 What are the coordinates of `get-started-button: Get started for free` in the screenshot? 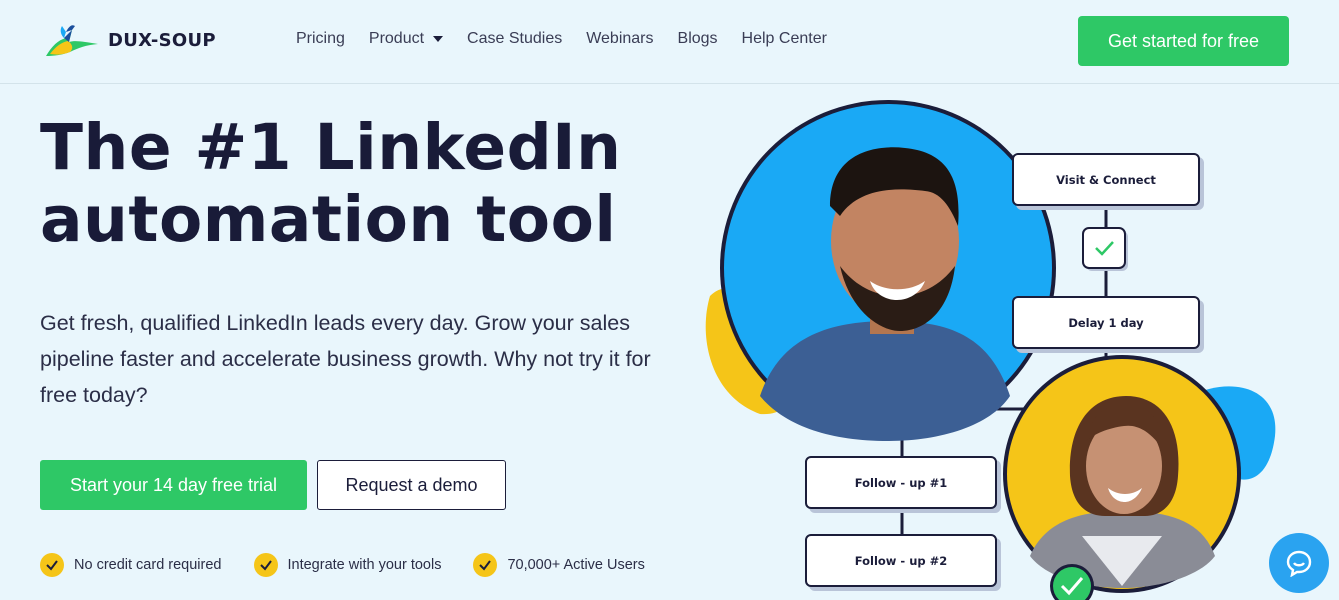 It's located at (1183, 41).